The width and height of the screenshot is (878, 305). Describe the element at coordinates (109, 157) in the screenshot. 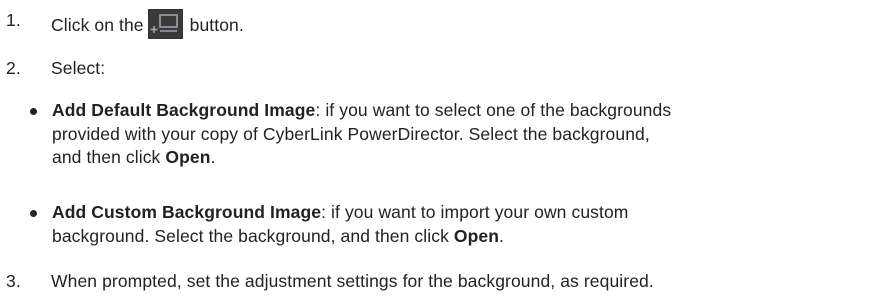

I see `bullet-text-part: and then click` at that location.